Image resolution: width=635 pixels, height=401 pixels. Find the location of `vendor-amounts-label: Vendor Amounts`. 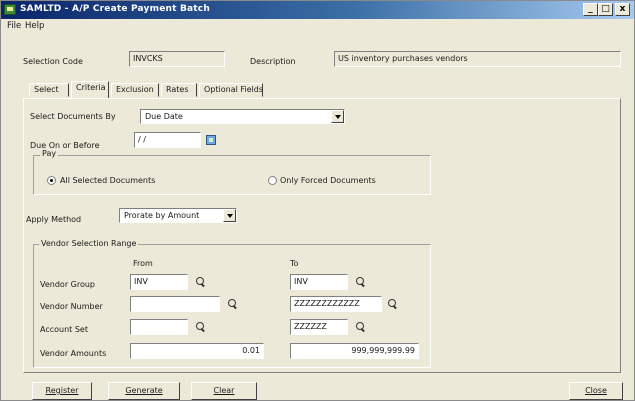

vendor-amounts-label: Vendor Amounts is located at coordinates (73, 353).